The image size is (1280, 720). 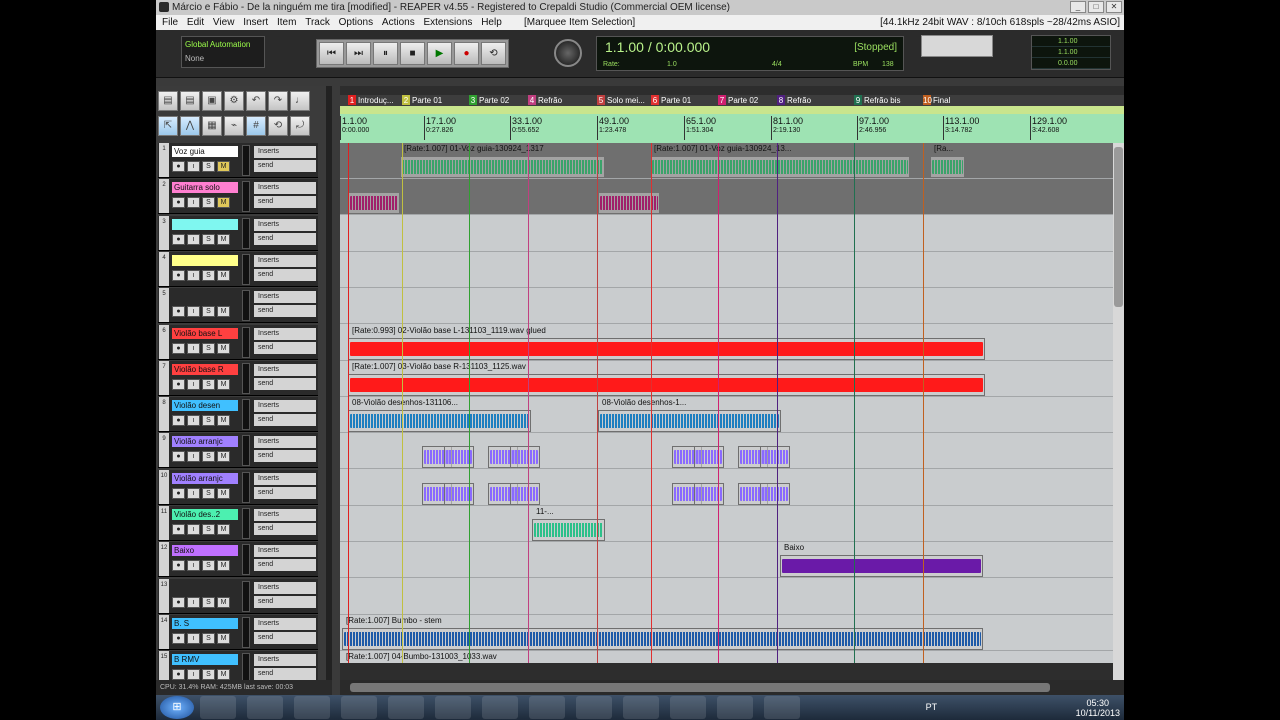 I want to click on go-to-end-button: ⏭, so click(x=358, y=53).